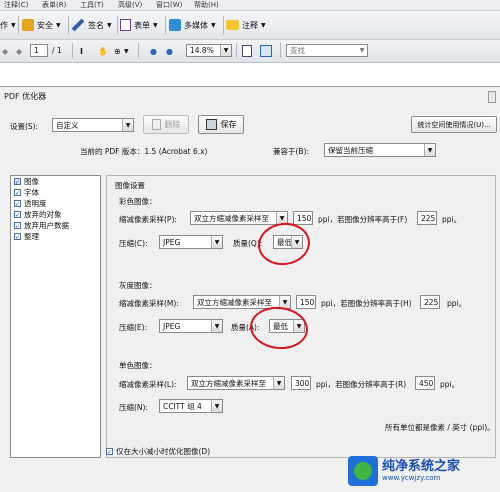  What do you see at coordinates (54, 5) in the screenshot?
I see `menu-forms: 表单(R)` at bounding box center [54, 5].